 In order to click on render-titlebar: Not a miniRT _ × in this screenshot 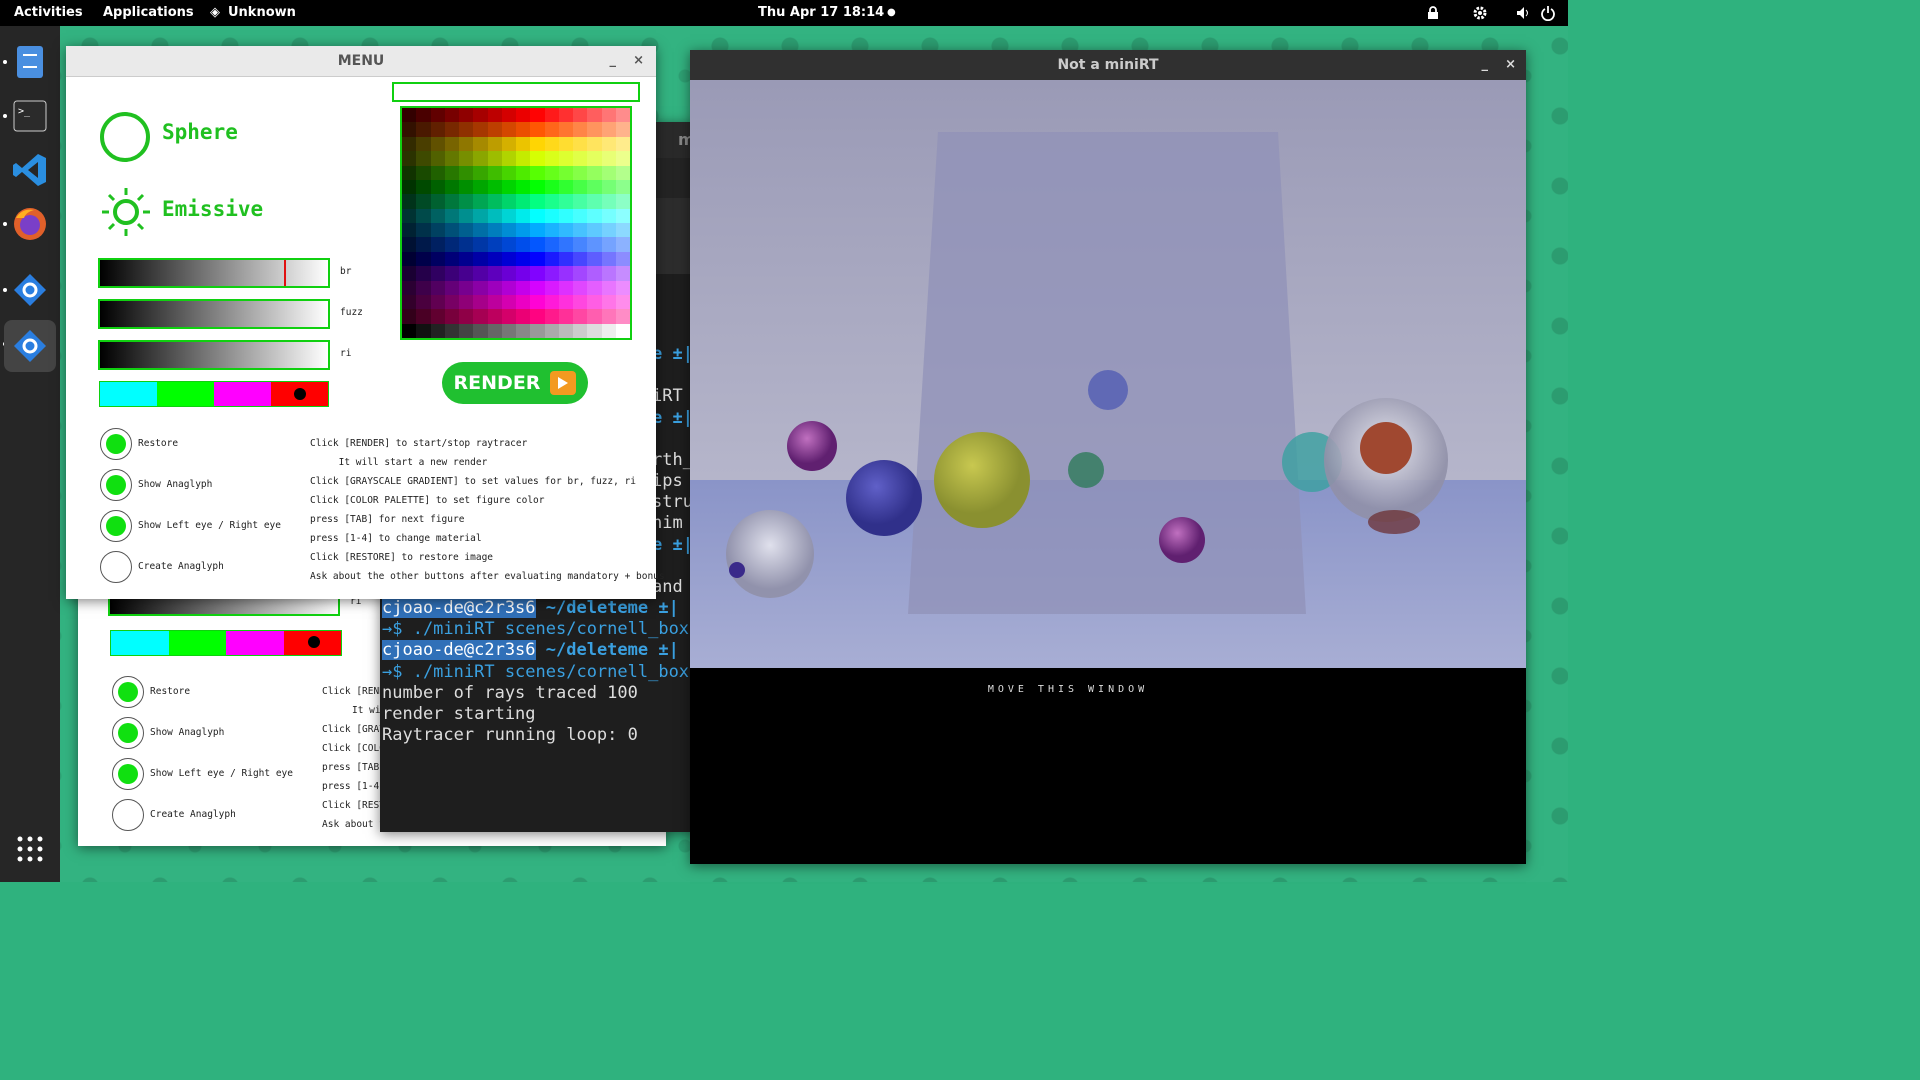, I will do `click(1108, 65)`.